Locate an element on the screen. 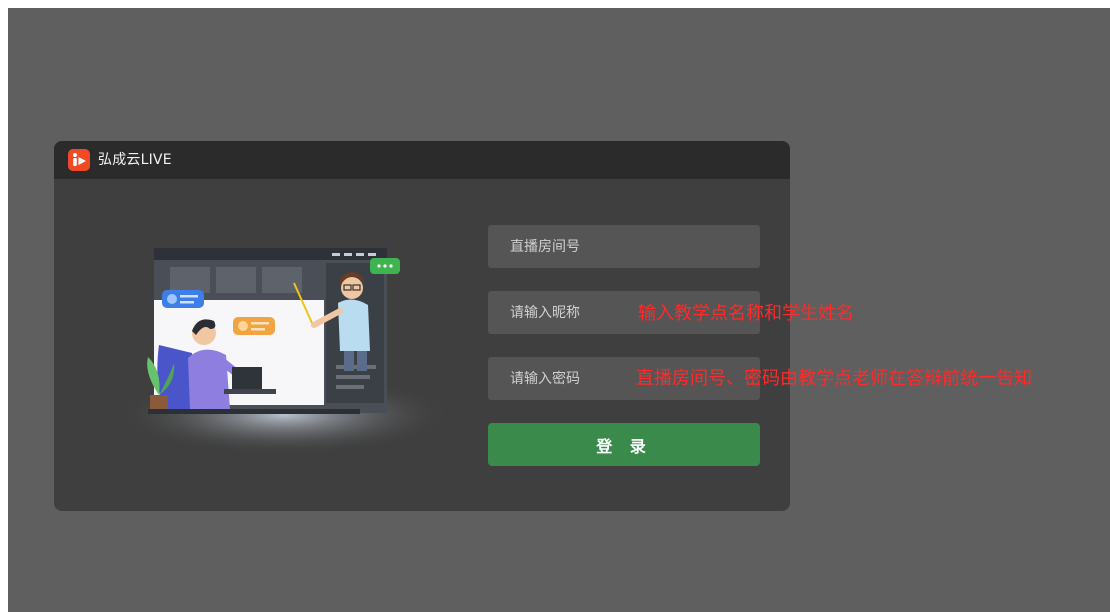 Image resolution: width=1110 pixels, height=612 pixels. nickname-annotation: 输入教学点名称和学生姓名 is located at coordinates (746, 313).